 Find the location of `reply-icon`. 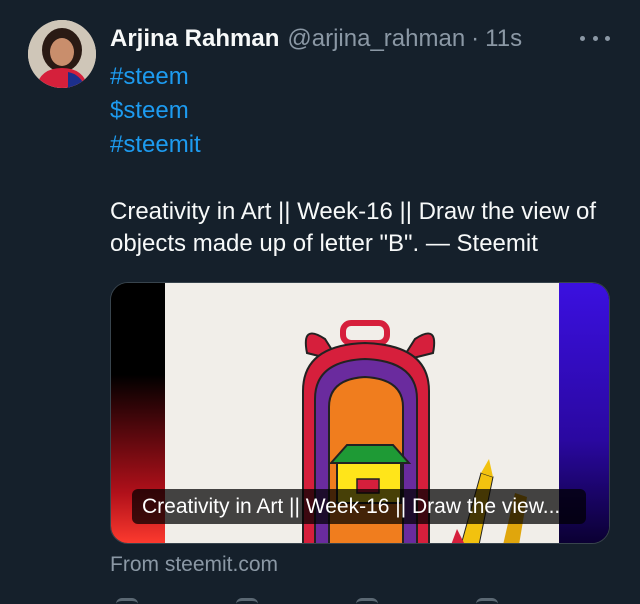

reply-icon is located at coordinates (127, 601).